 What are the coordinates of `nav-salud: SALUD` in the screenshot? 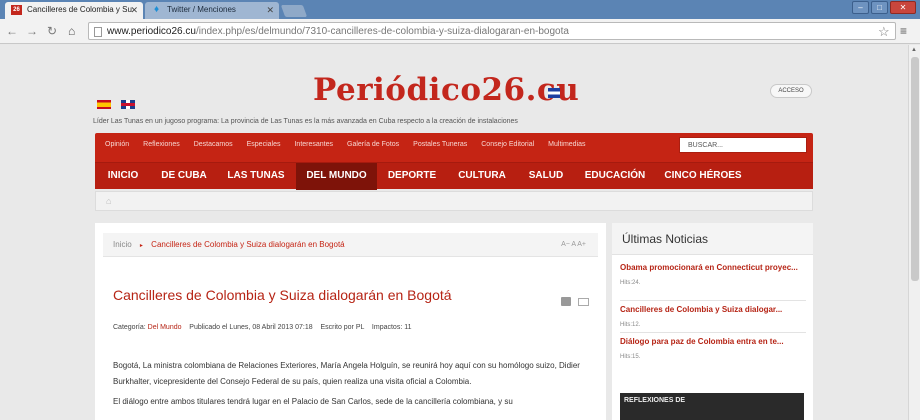 It's located at (546, 176).